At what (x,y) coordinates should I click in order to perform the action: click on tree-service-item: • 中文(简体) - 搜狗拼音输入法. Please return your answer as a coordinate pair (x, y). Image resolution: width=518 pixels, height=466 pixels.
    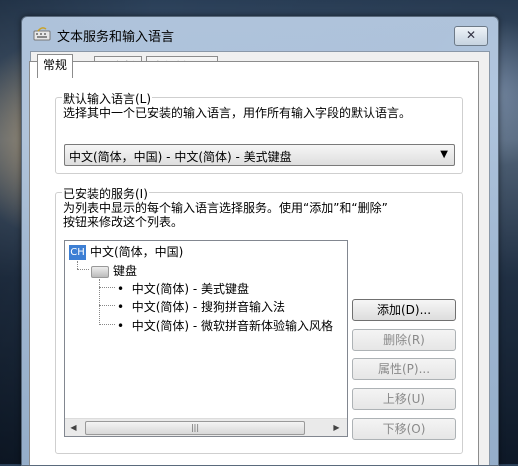
    Looking at the image, I should click on (201, 306).